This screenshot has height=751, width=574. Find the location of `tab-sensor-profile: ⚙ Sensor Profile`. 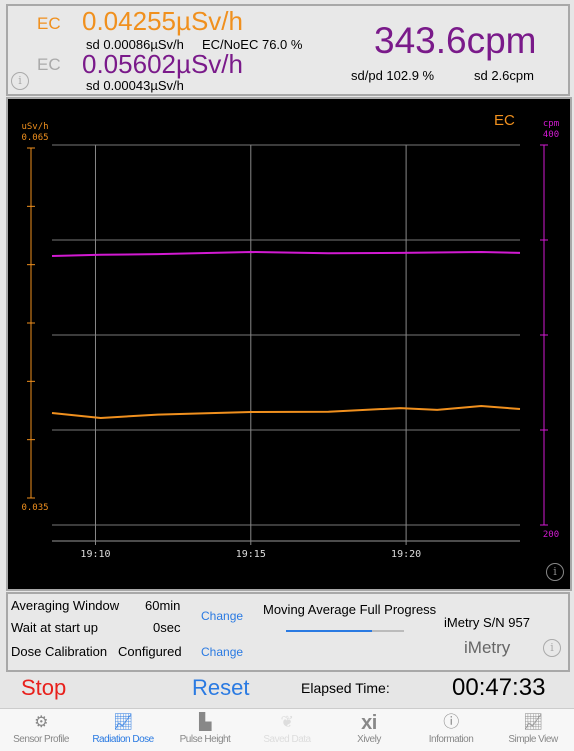

tab-sensor-profile: ⚙ Sensor Profile is located at coordinates (41, 730).